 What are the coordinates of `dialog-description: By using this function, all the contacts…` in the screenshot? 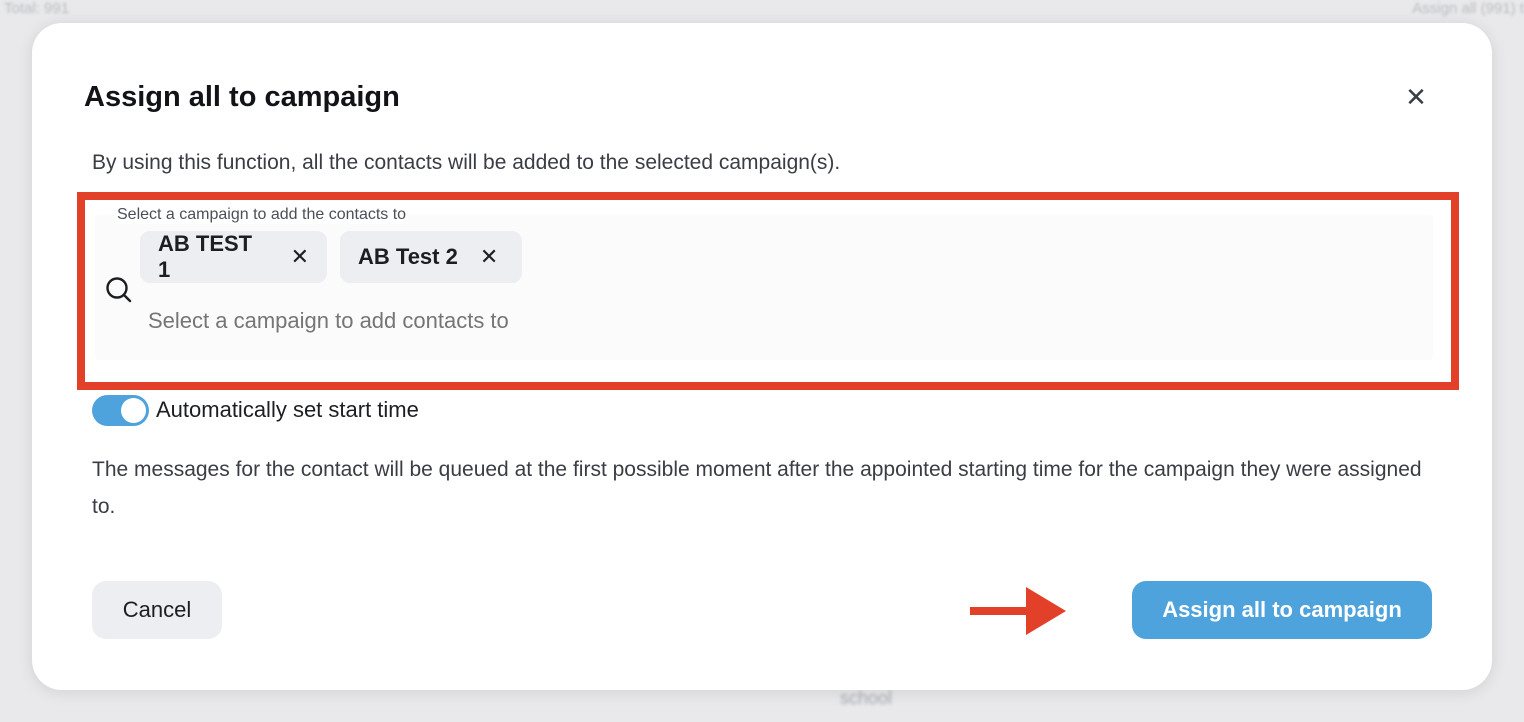 It's located at (466, 162).